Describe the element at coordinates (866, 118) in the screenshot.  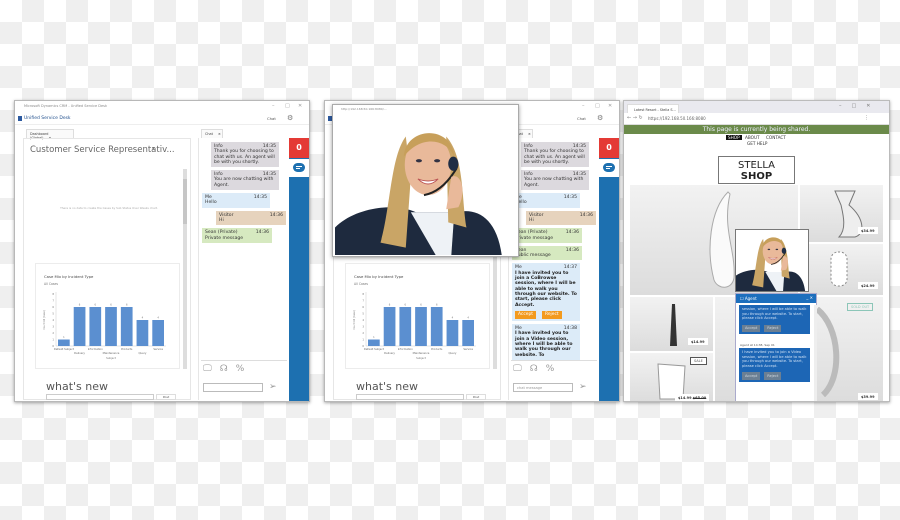
I see `menu-icon: ⋮` at that location.